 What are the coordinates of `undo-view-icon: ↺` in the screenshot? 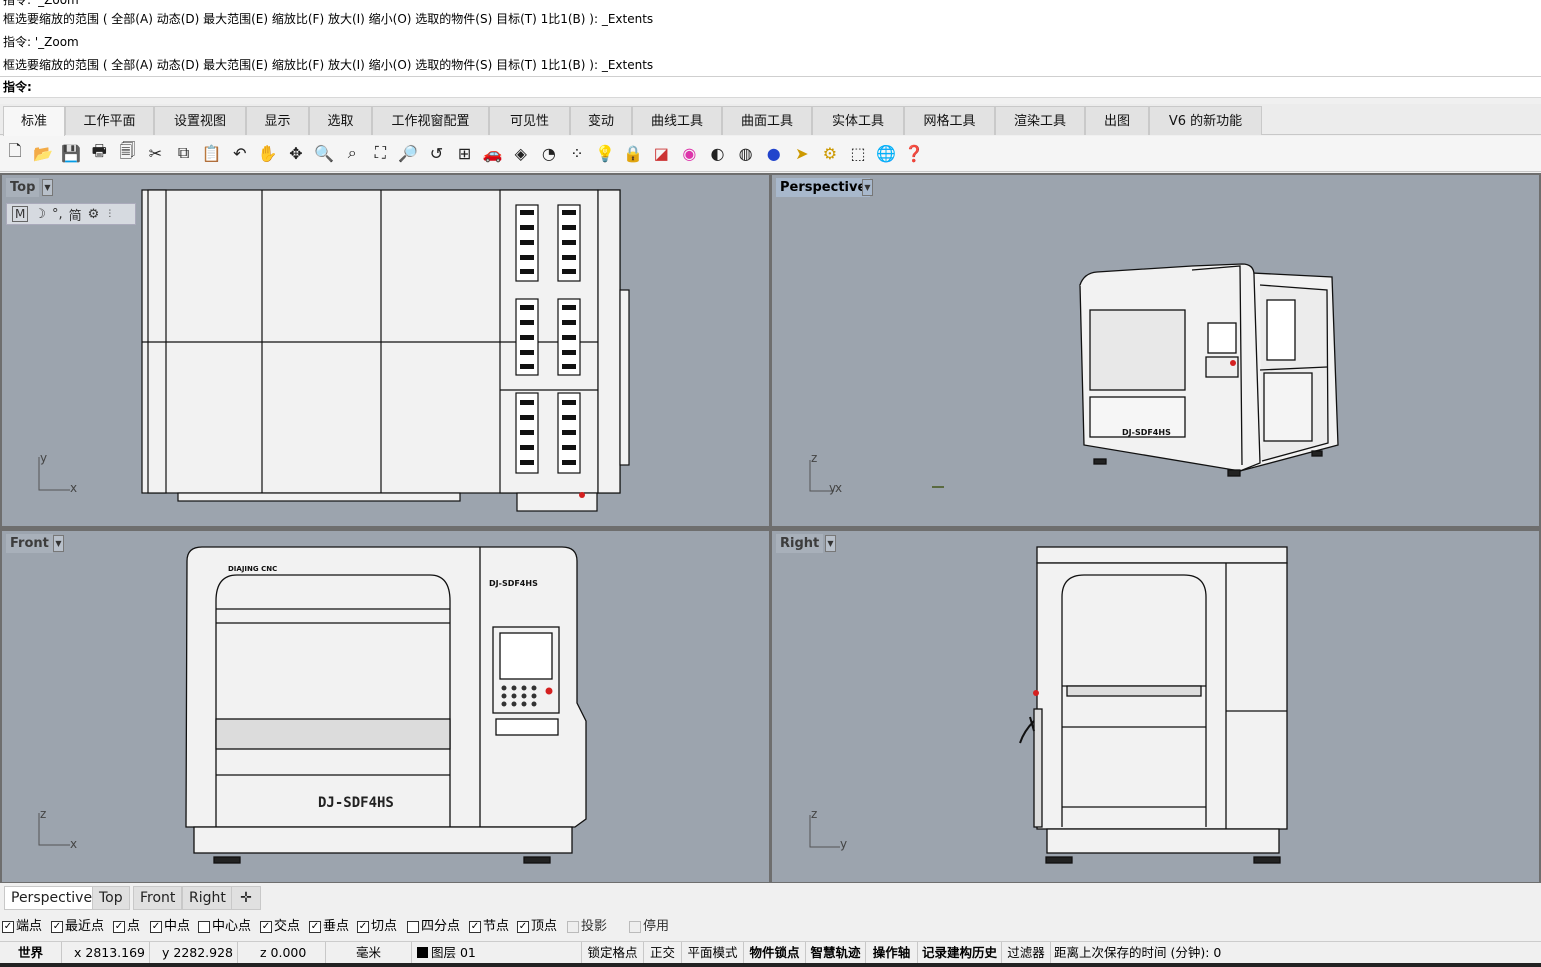 It's located at (437, 153).